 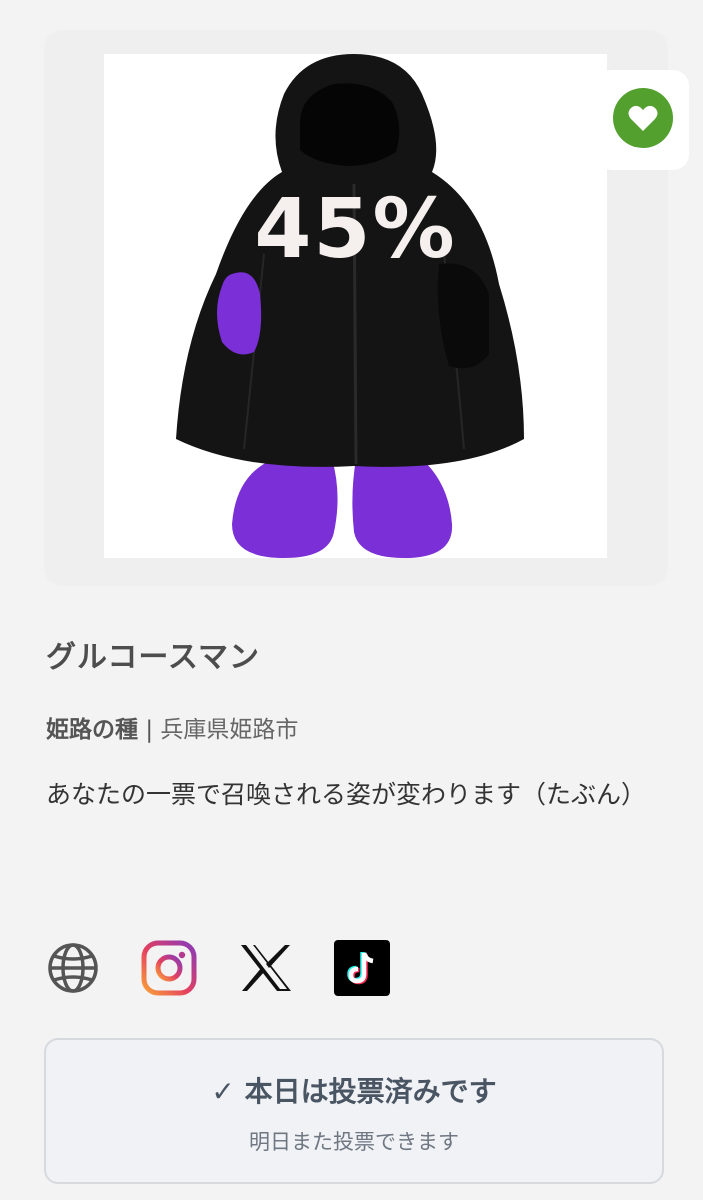 What do you see at coordinates (354, 1111) in the screenshot?
I see `vote-status-box: ✓ 本日は投票済みです 明日また投票できます` at bounding box center [354, 1111].